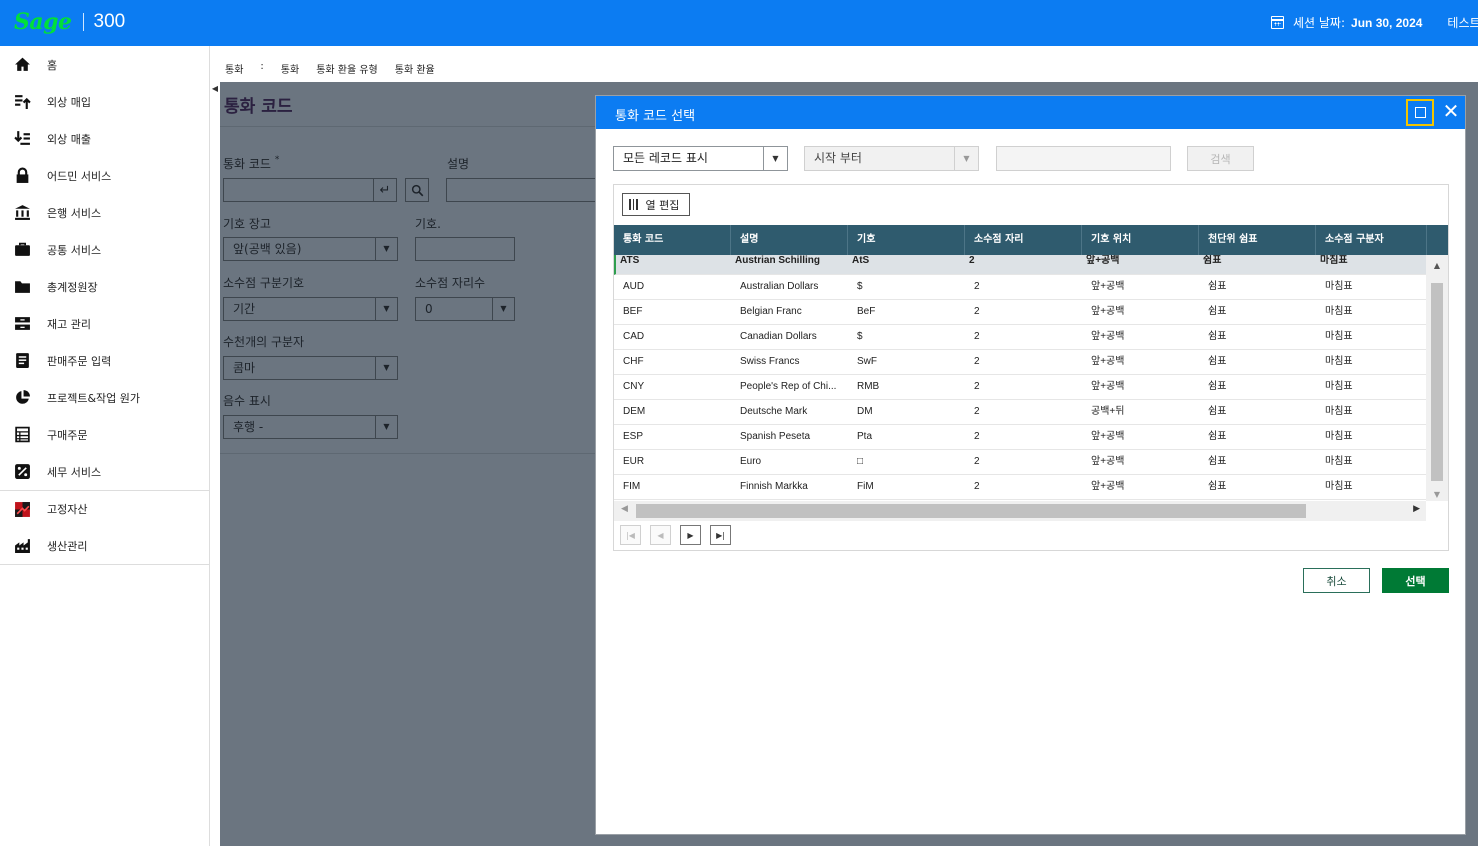 This screenshot has width=1478, height=846. Describe the element at coordinates (1415, 580) in the screenshot. I see `select-button: 선택` at that location.